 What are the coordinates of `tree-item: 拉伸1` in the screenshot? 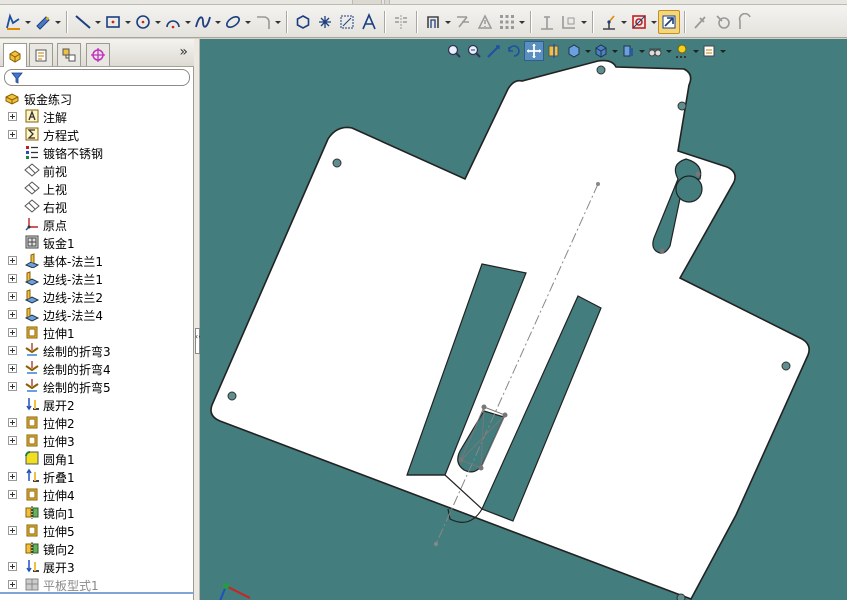 It's located at (97, 332).